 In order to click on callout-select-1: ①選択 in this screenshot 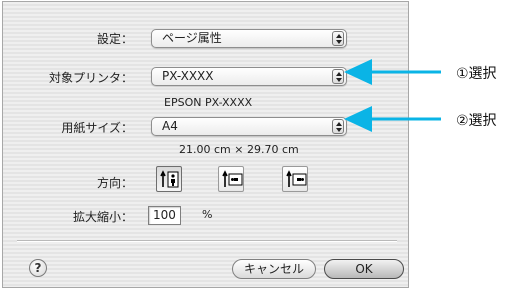, I will do `click(476, 74)`.